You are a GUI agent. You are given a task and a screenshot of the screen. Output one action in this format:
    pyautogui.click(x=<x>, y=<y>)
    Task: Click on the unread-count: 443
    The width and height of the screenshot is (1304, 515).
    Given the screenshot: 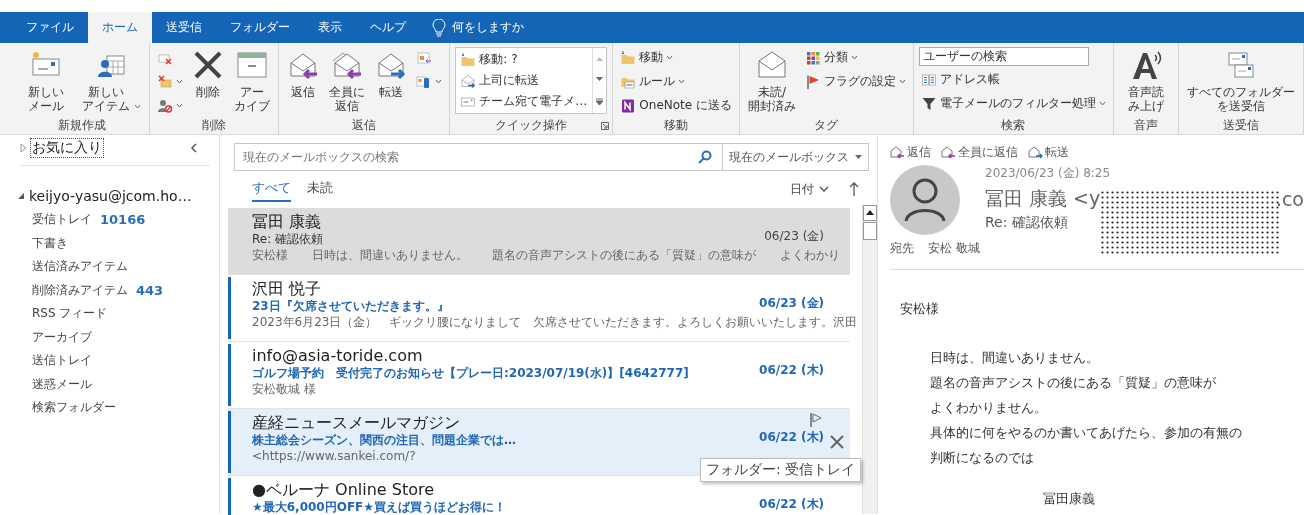 What is the action you would take?
    pyautogui.click(x=150, y=290)
    